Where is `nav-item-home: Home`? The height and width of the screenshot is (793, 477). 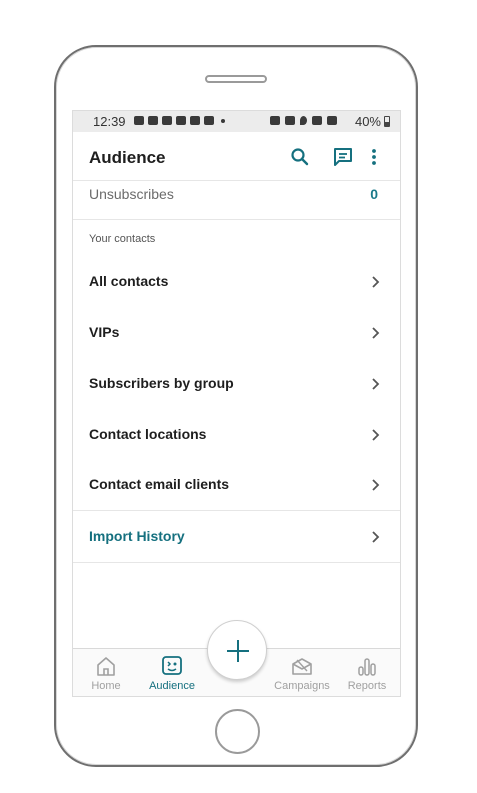 nav-item-home: Home is located at coordinates (106, 672).